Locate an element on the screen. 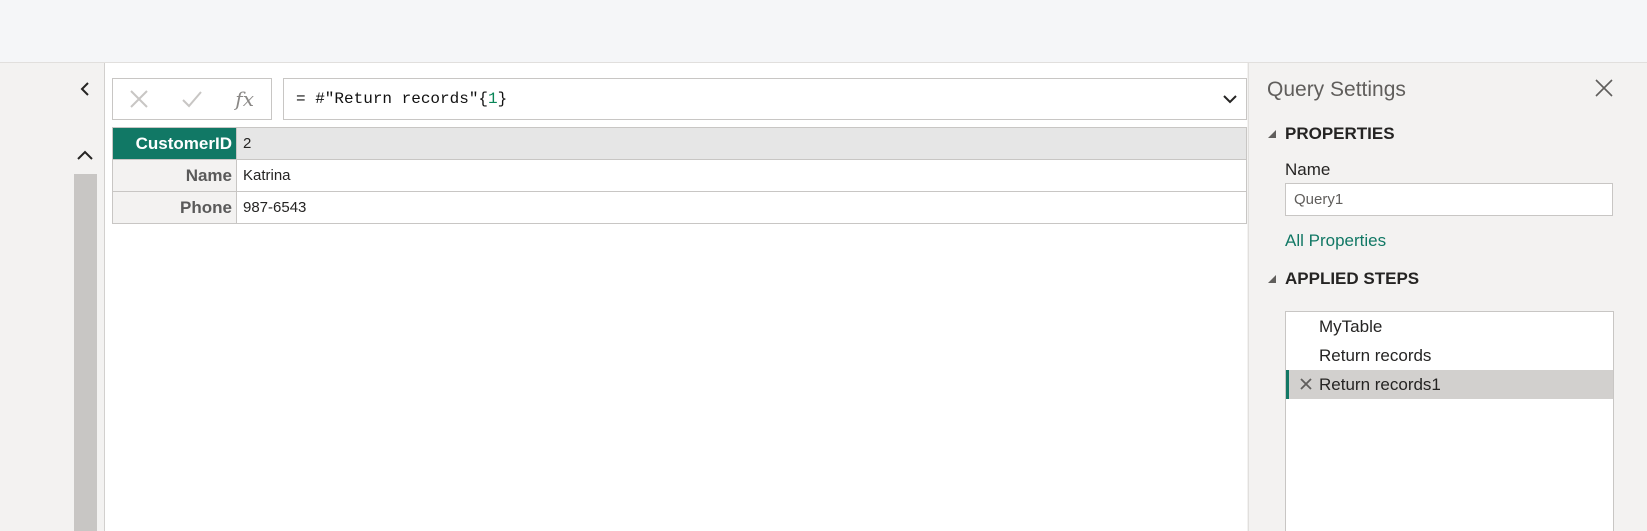  query-name-input is located at coordinates (1449, 199).